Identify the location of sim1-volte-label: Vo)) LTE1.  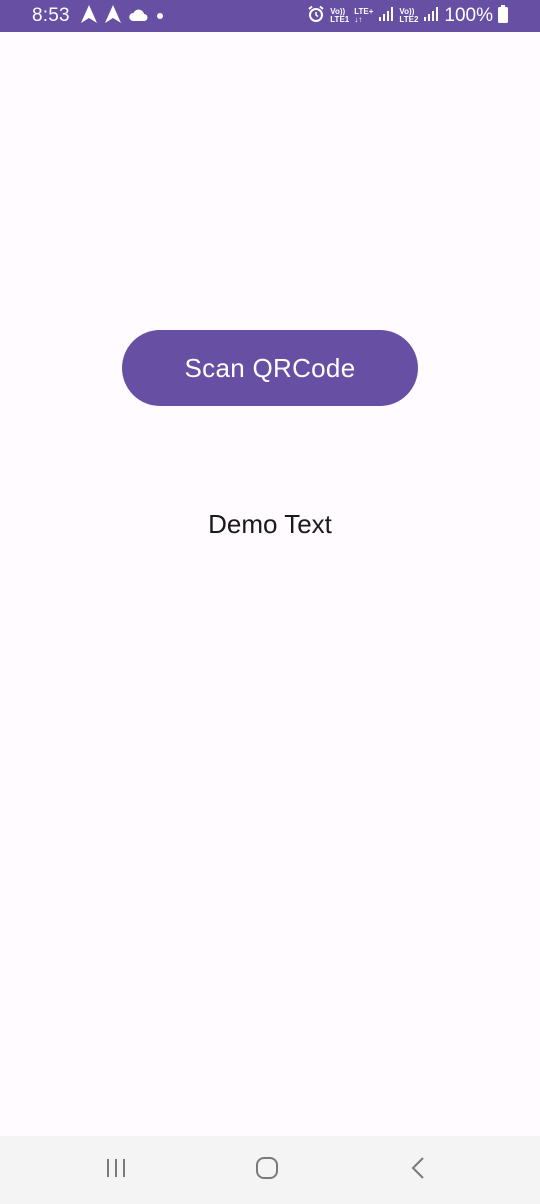
(339, 16).